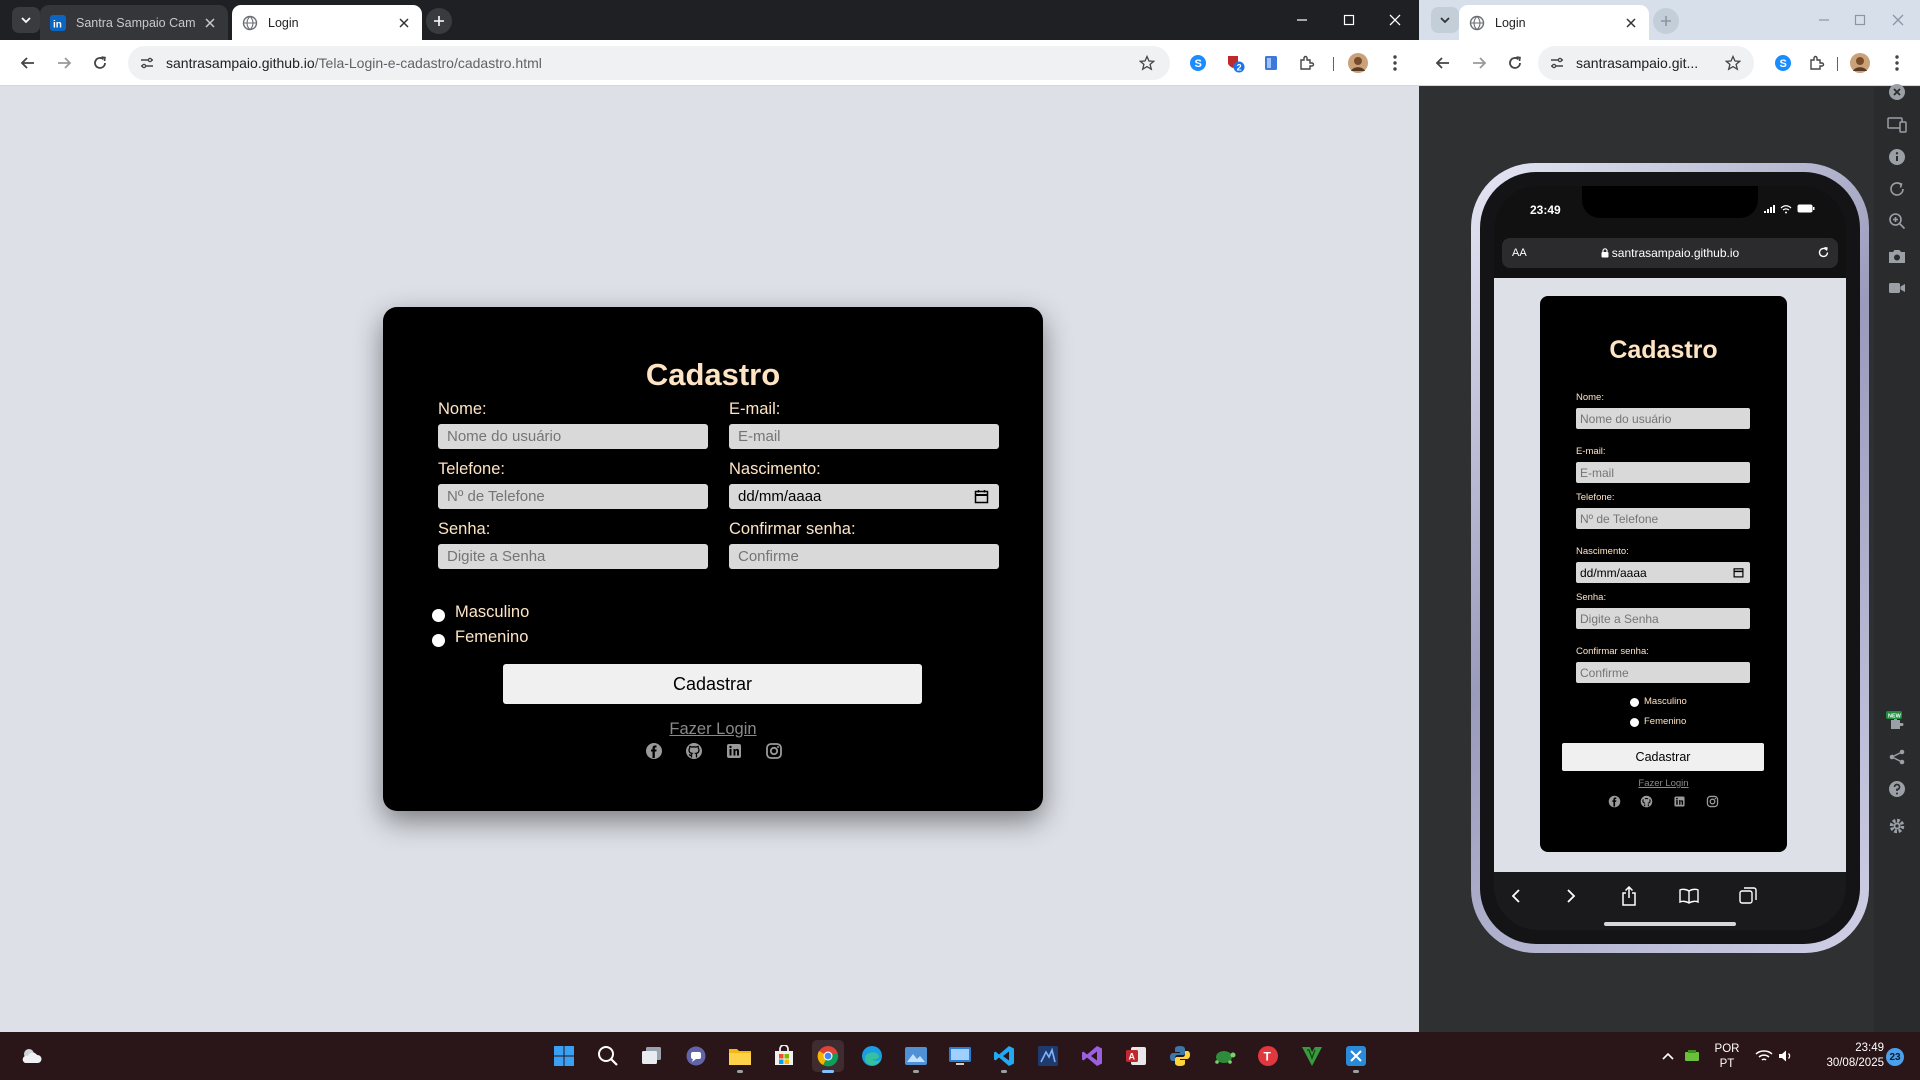  What do you see at coordinates (1897, 722) in the screenshot?
I see `extension-new-badge-icon: NEW` at bounding box center [1897, 722].